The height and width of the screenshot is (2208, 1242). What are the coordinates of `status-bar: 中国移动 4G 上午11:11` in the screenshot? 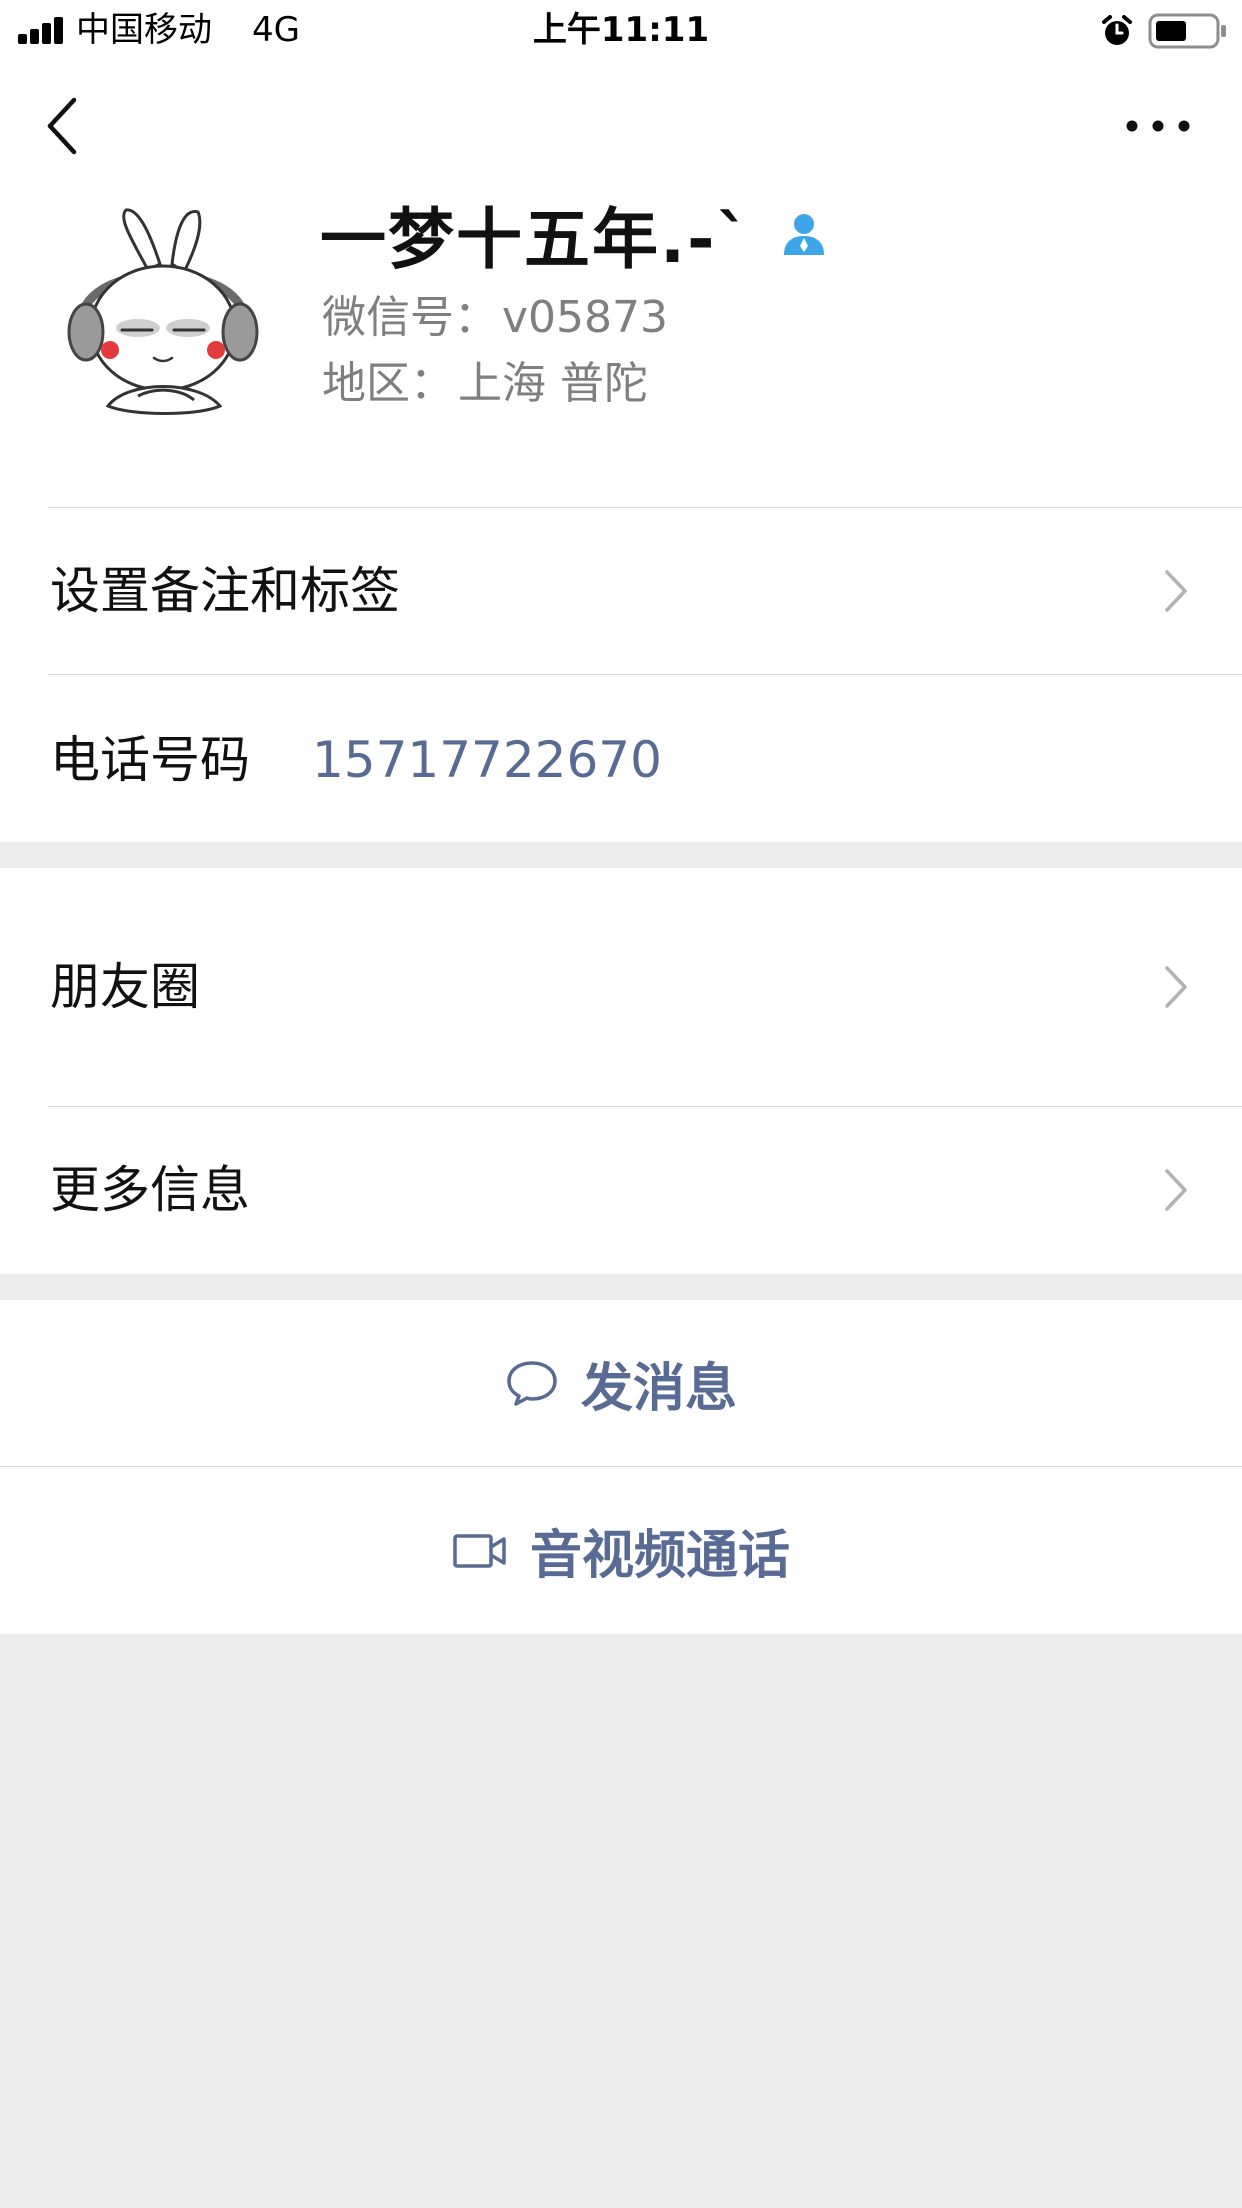 It's located at (621, 32).